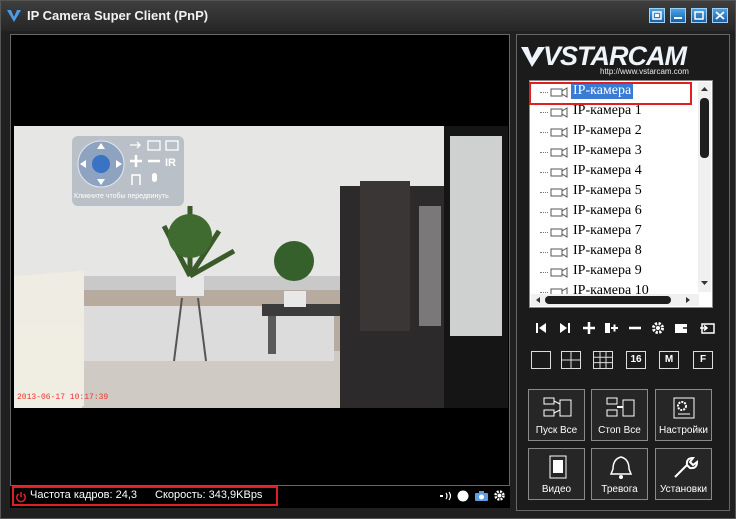 The image size is (736, 519). What do you see at coordinates (704, 128) in the screenshot?
I see `tree-vertical-scroll-thumb` at bounding box center [704, 128].